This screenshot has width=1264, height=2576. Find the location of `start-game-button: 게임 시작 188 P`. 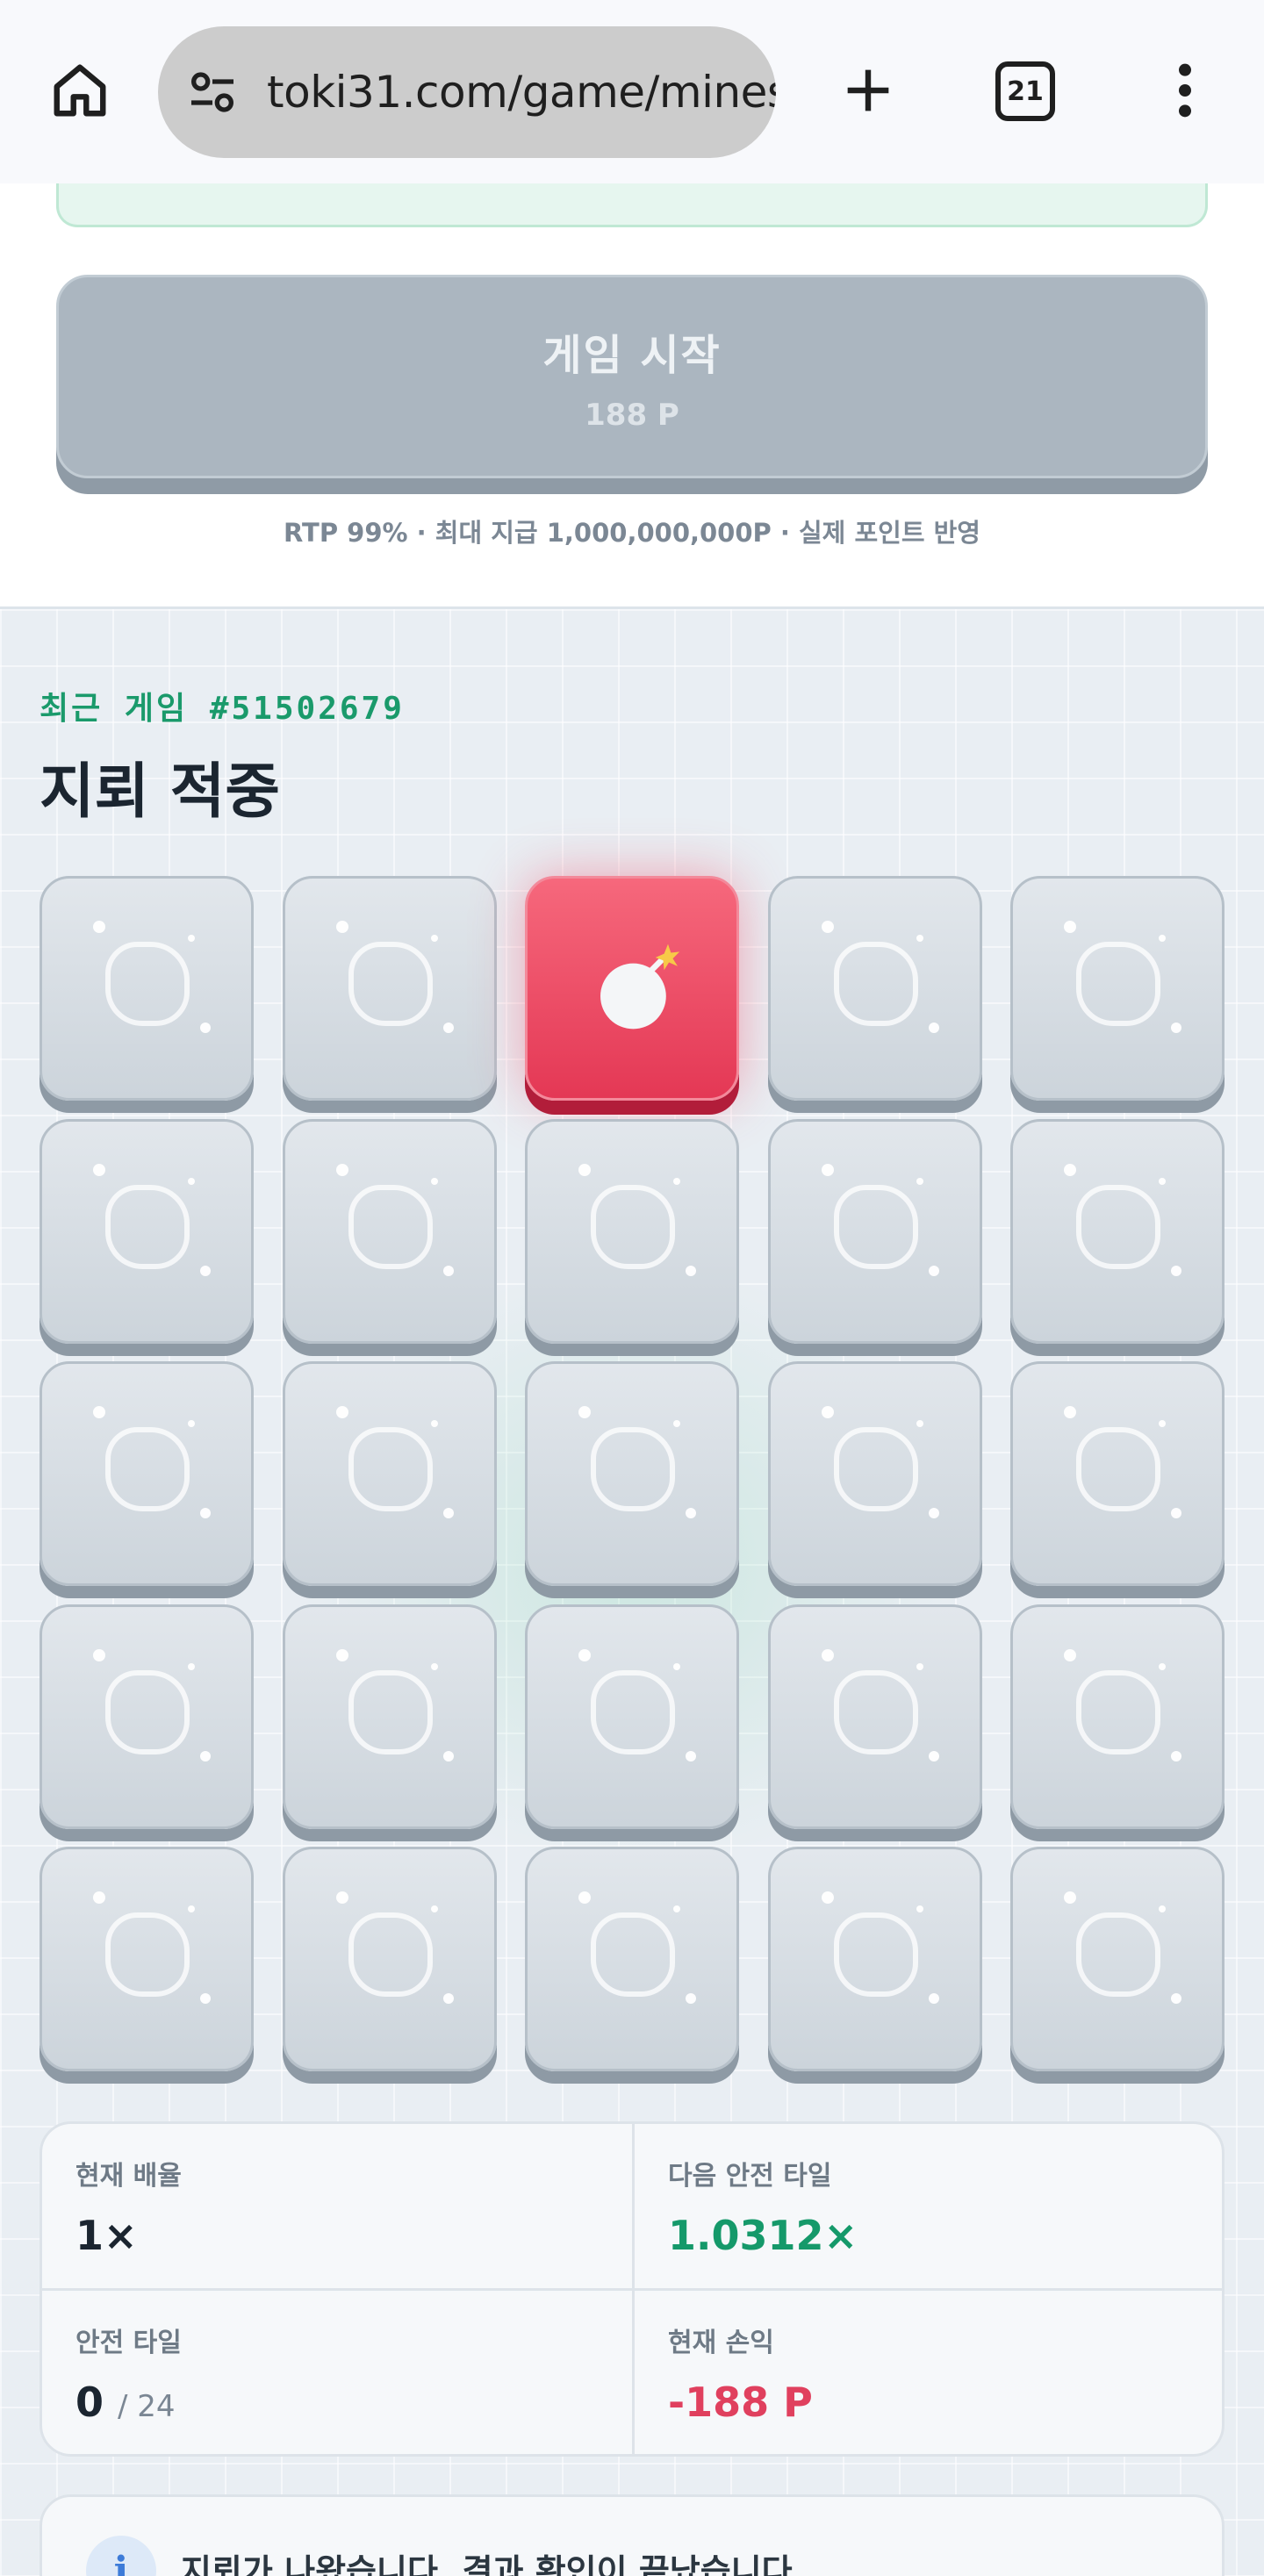

start-game-button: 게임 시작 188 P is located at coordinates (632, 377).